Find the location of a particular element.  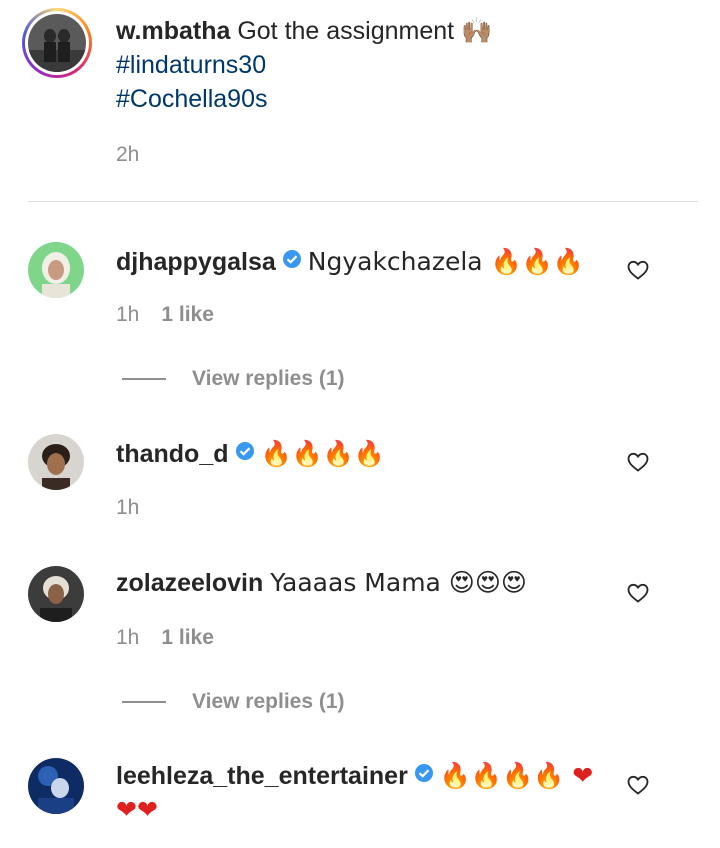

post-meta: 2h is located at coordinates (127, 155).